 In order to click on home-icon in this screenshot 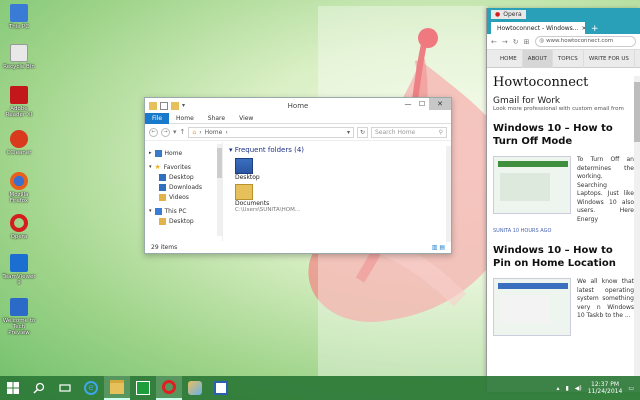, I will do `click(158, 153)`.